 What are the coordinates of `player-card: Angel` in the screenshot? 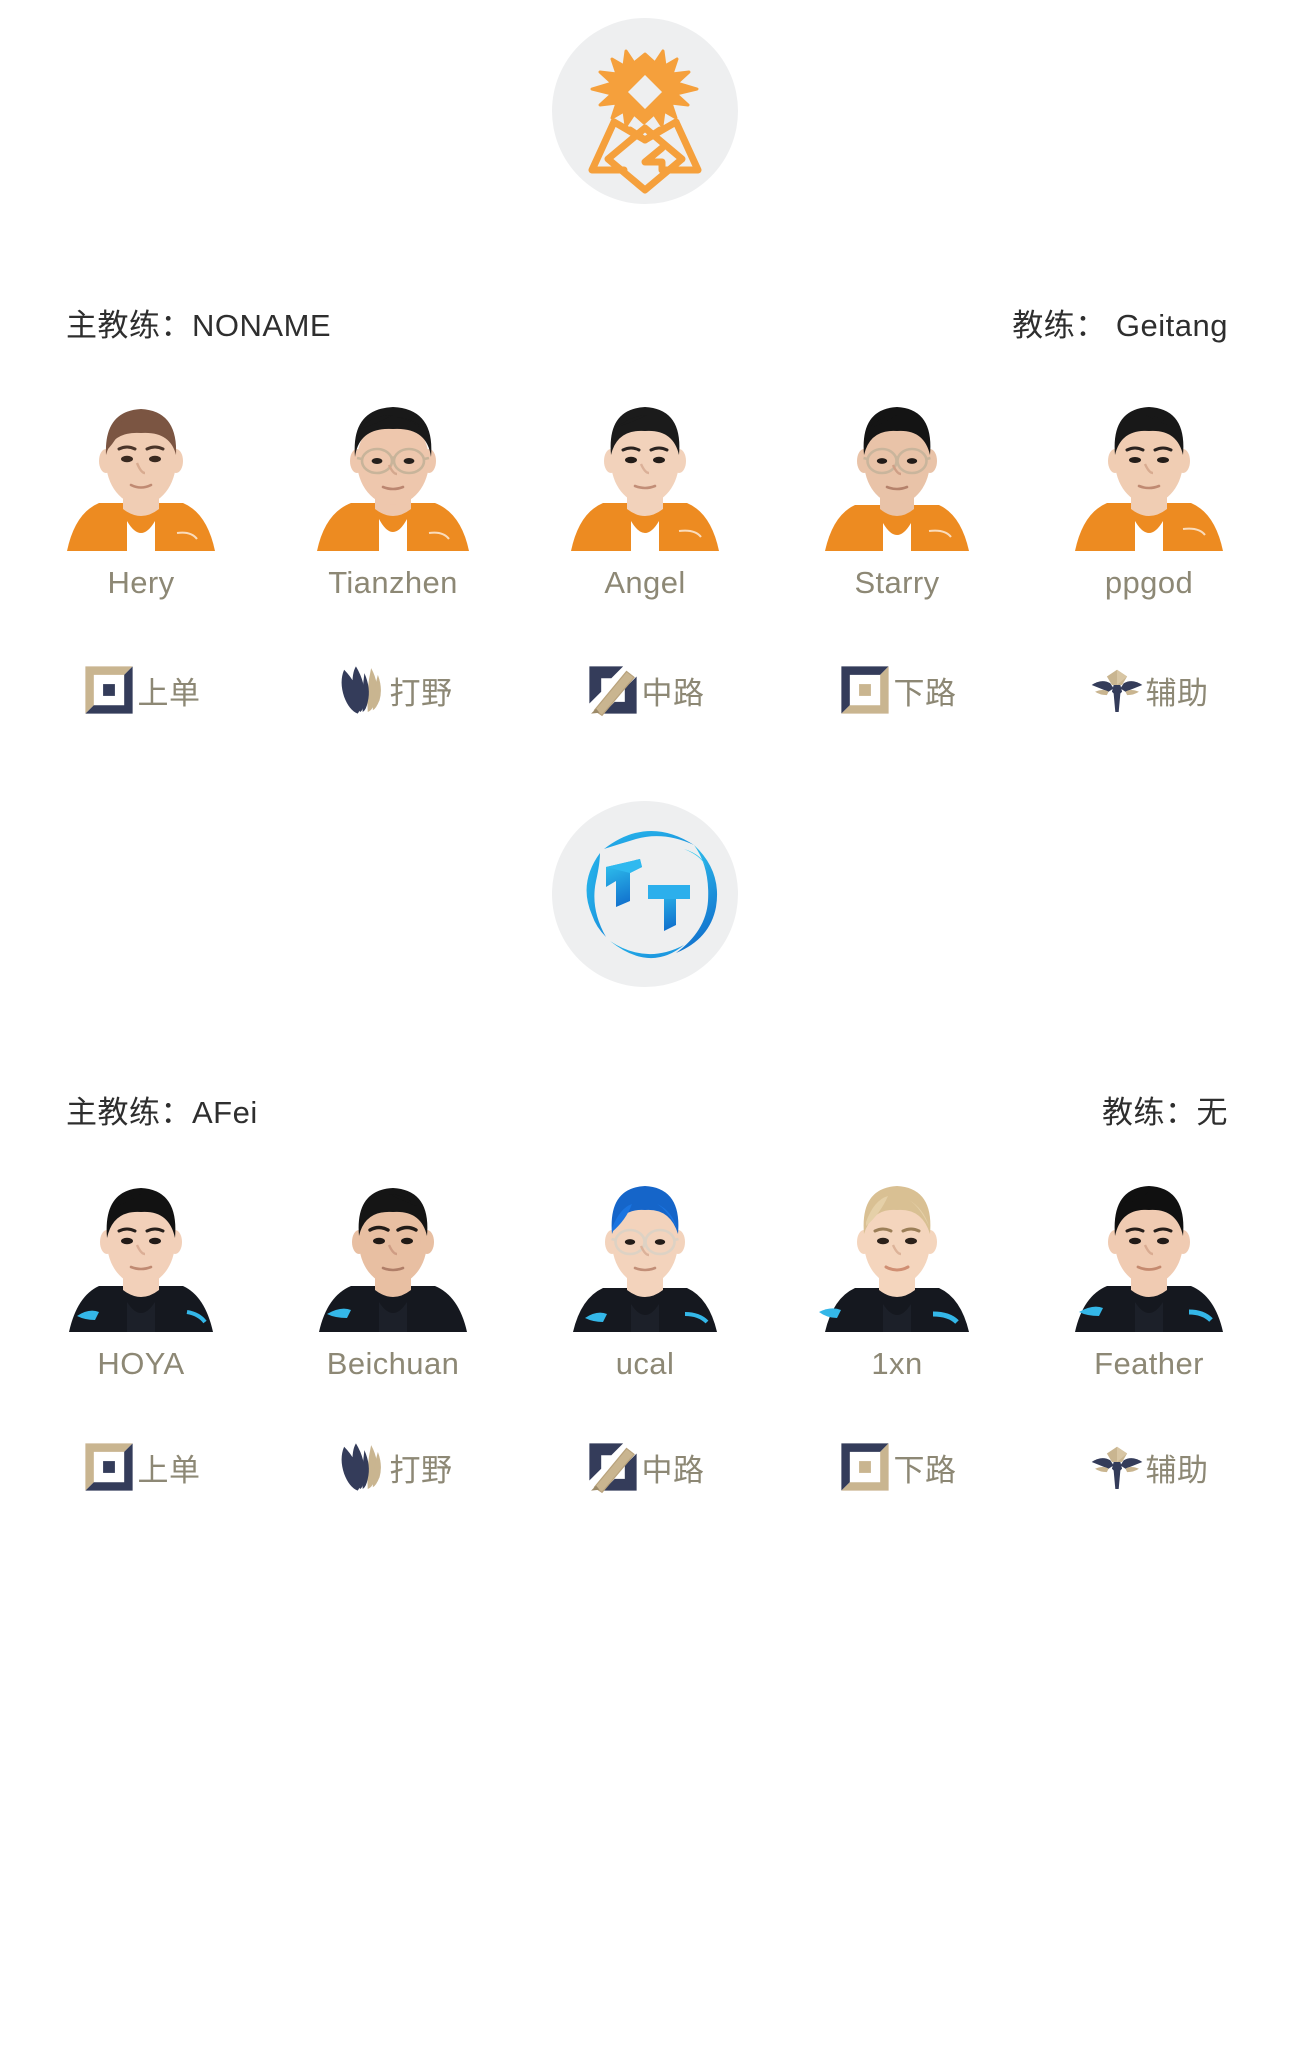 It's located at (645, 500).